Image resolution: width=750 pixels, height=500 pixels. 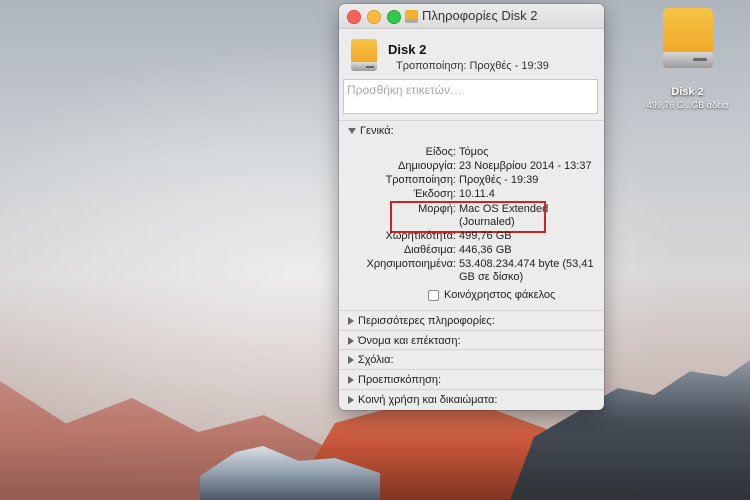 What do you see at coordinates (500, 295) in the screenshot?
I see `shared-folder-label: Κοινόχρηστος φάκελος` at bounding box center [500, 295].